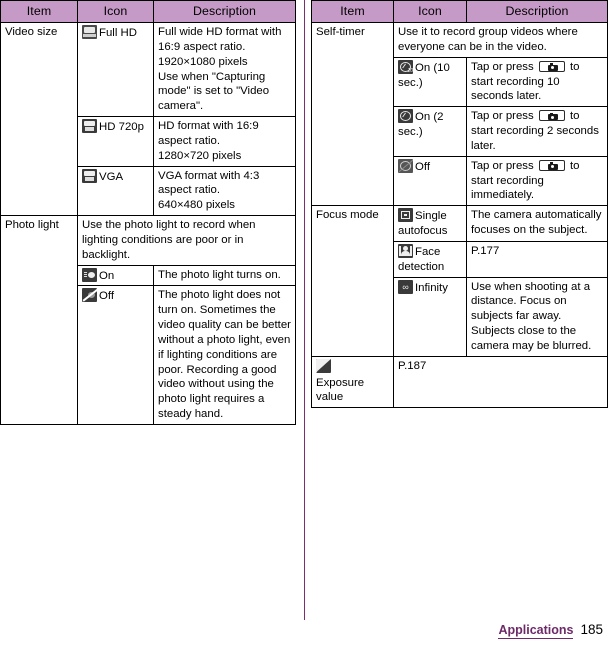  What do you see at coordinates (430, 181) in the screenshot?
I see `cell-icon-self-timer-off: Off` at bounding box center [430, 181].